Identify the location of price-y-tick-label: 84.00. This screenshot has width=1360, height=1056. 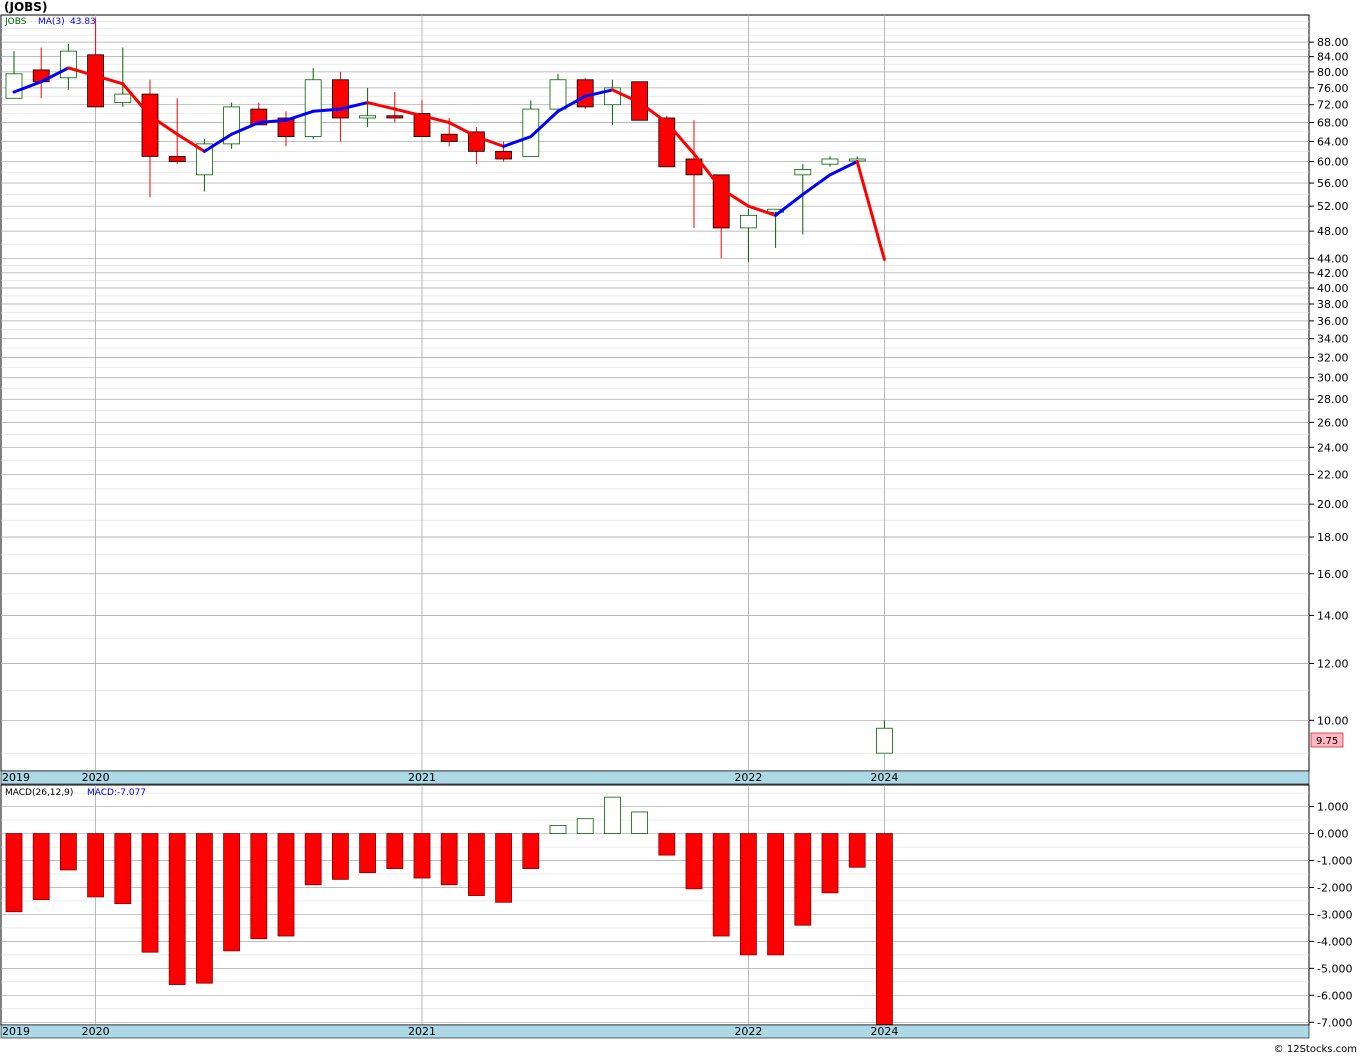
(1333, 57).